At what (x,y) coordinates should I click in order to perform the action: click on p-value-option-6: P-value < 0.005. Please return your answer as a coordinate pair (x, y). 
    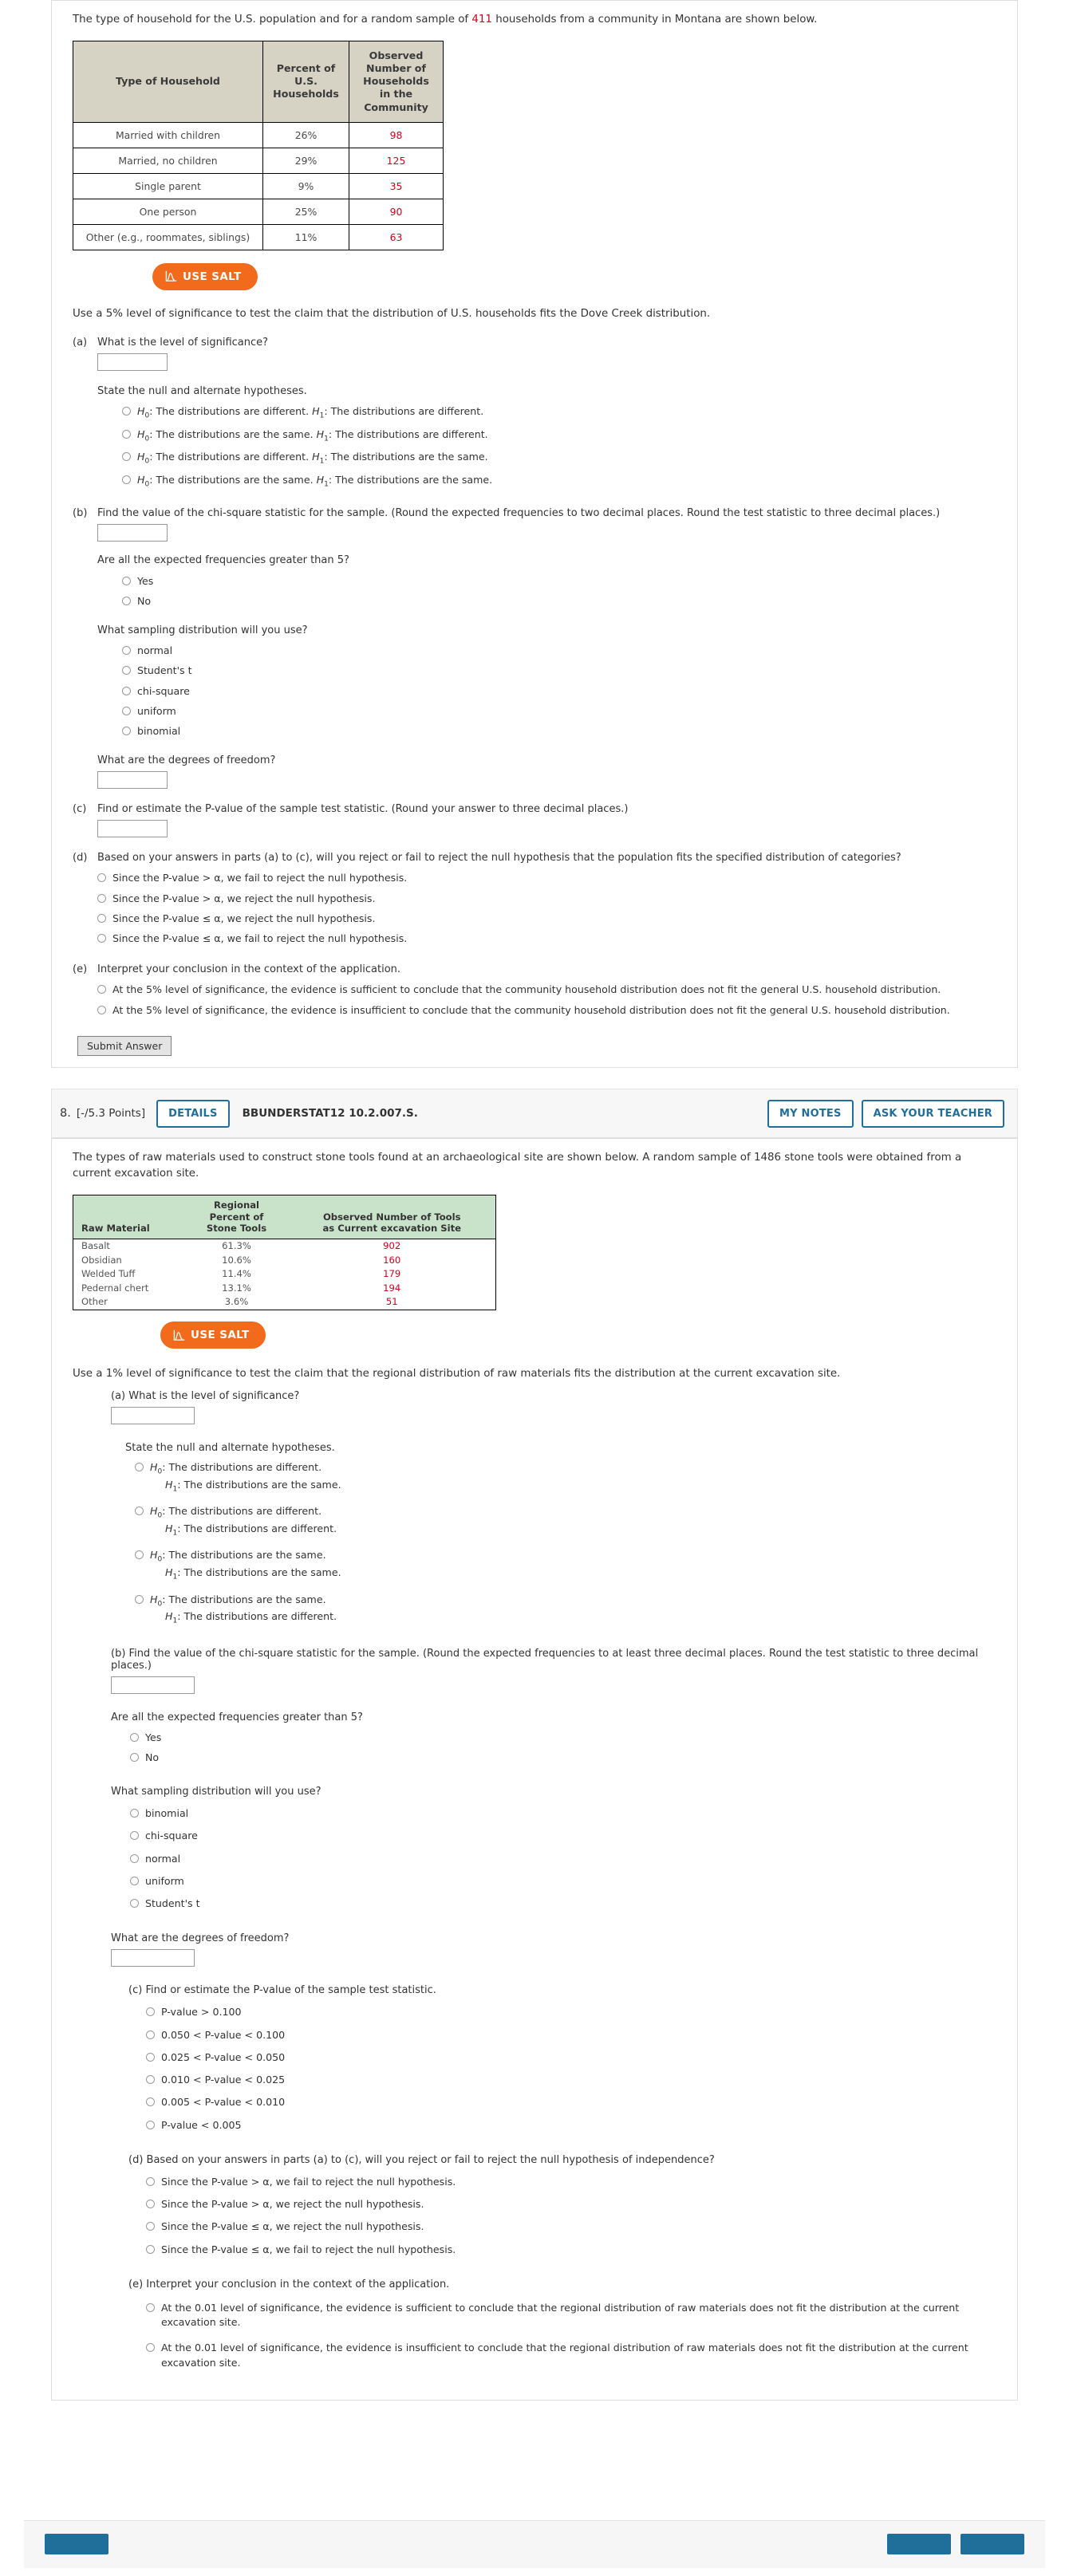
    Looking at the image, I should click on (571, 2125).